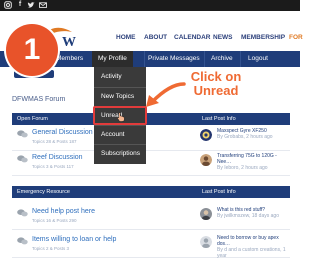  Describe the element at coordinates (69, 59) in the screenshot. I see `subnav-members: Members` at that location.